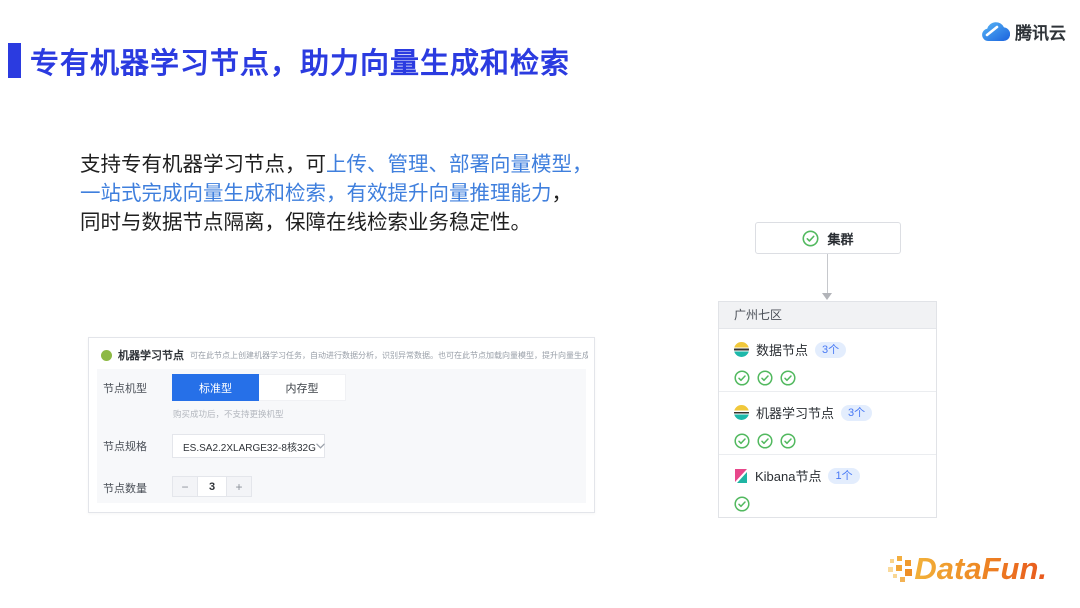 The width and height of the screenshot is (1080, 608). Describe the element at coordinates (827, 296) in the screenshot. I see `connector-arrowhead-icon` at that location.